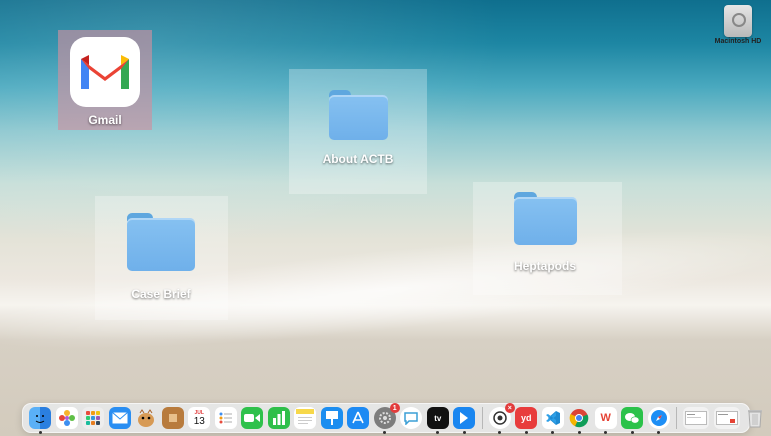 This screenshot has height=436, width=771. Describe the element at coordinates (105, 72) in the screenshot. I see `gmail-icon` at that location.